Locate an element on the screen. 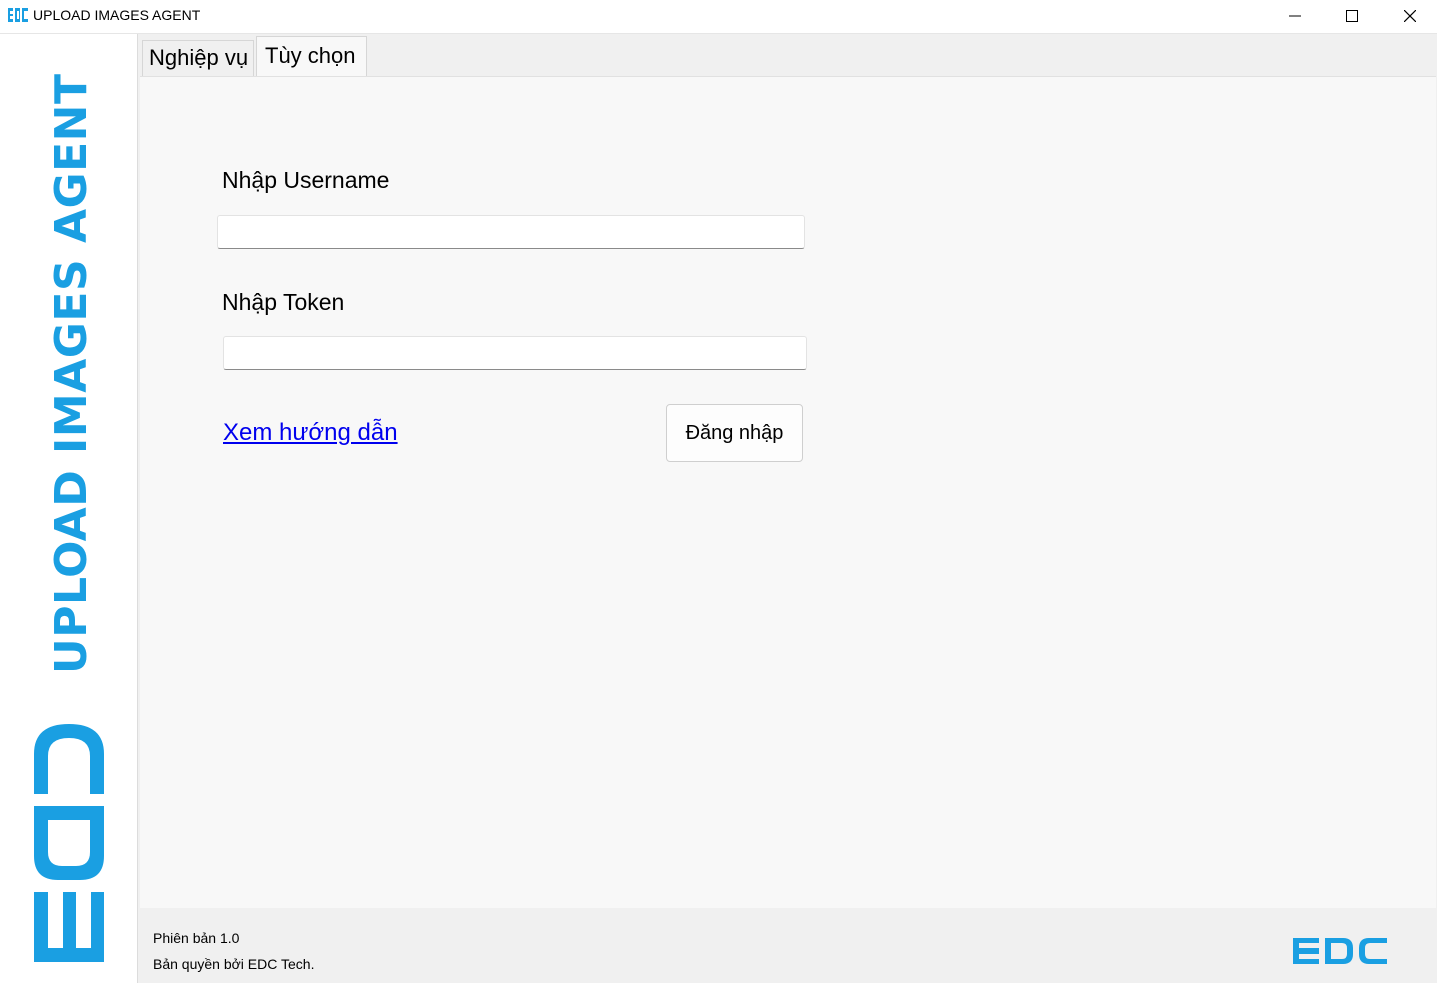 The height and width of the screenshot is (983, 1437). token-input is located at coordinates (515, 353).